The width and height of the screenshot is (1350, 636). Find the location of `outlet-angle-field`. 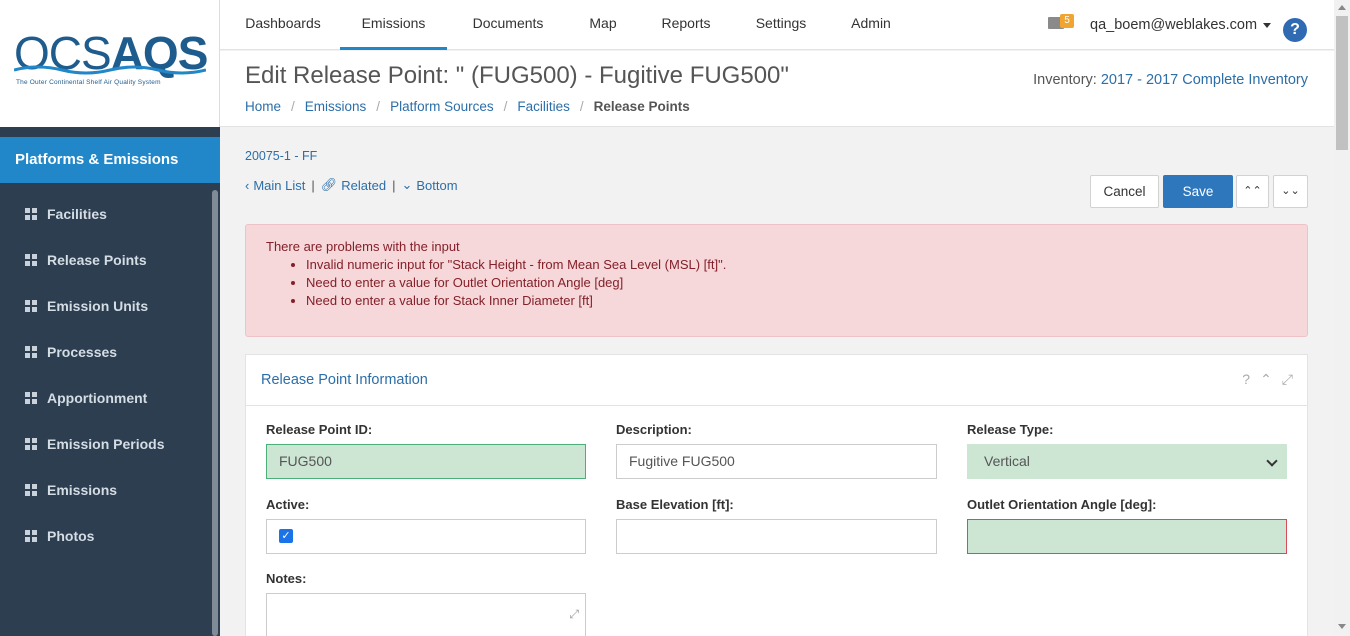

outlet-angle-field is located at coordinates (1127, 536).